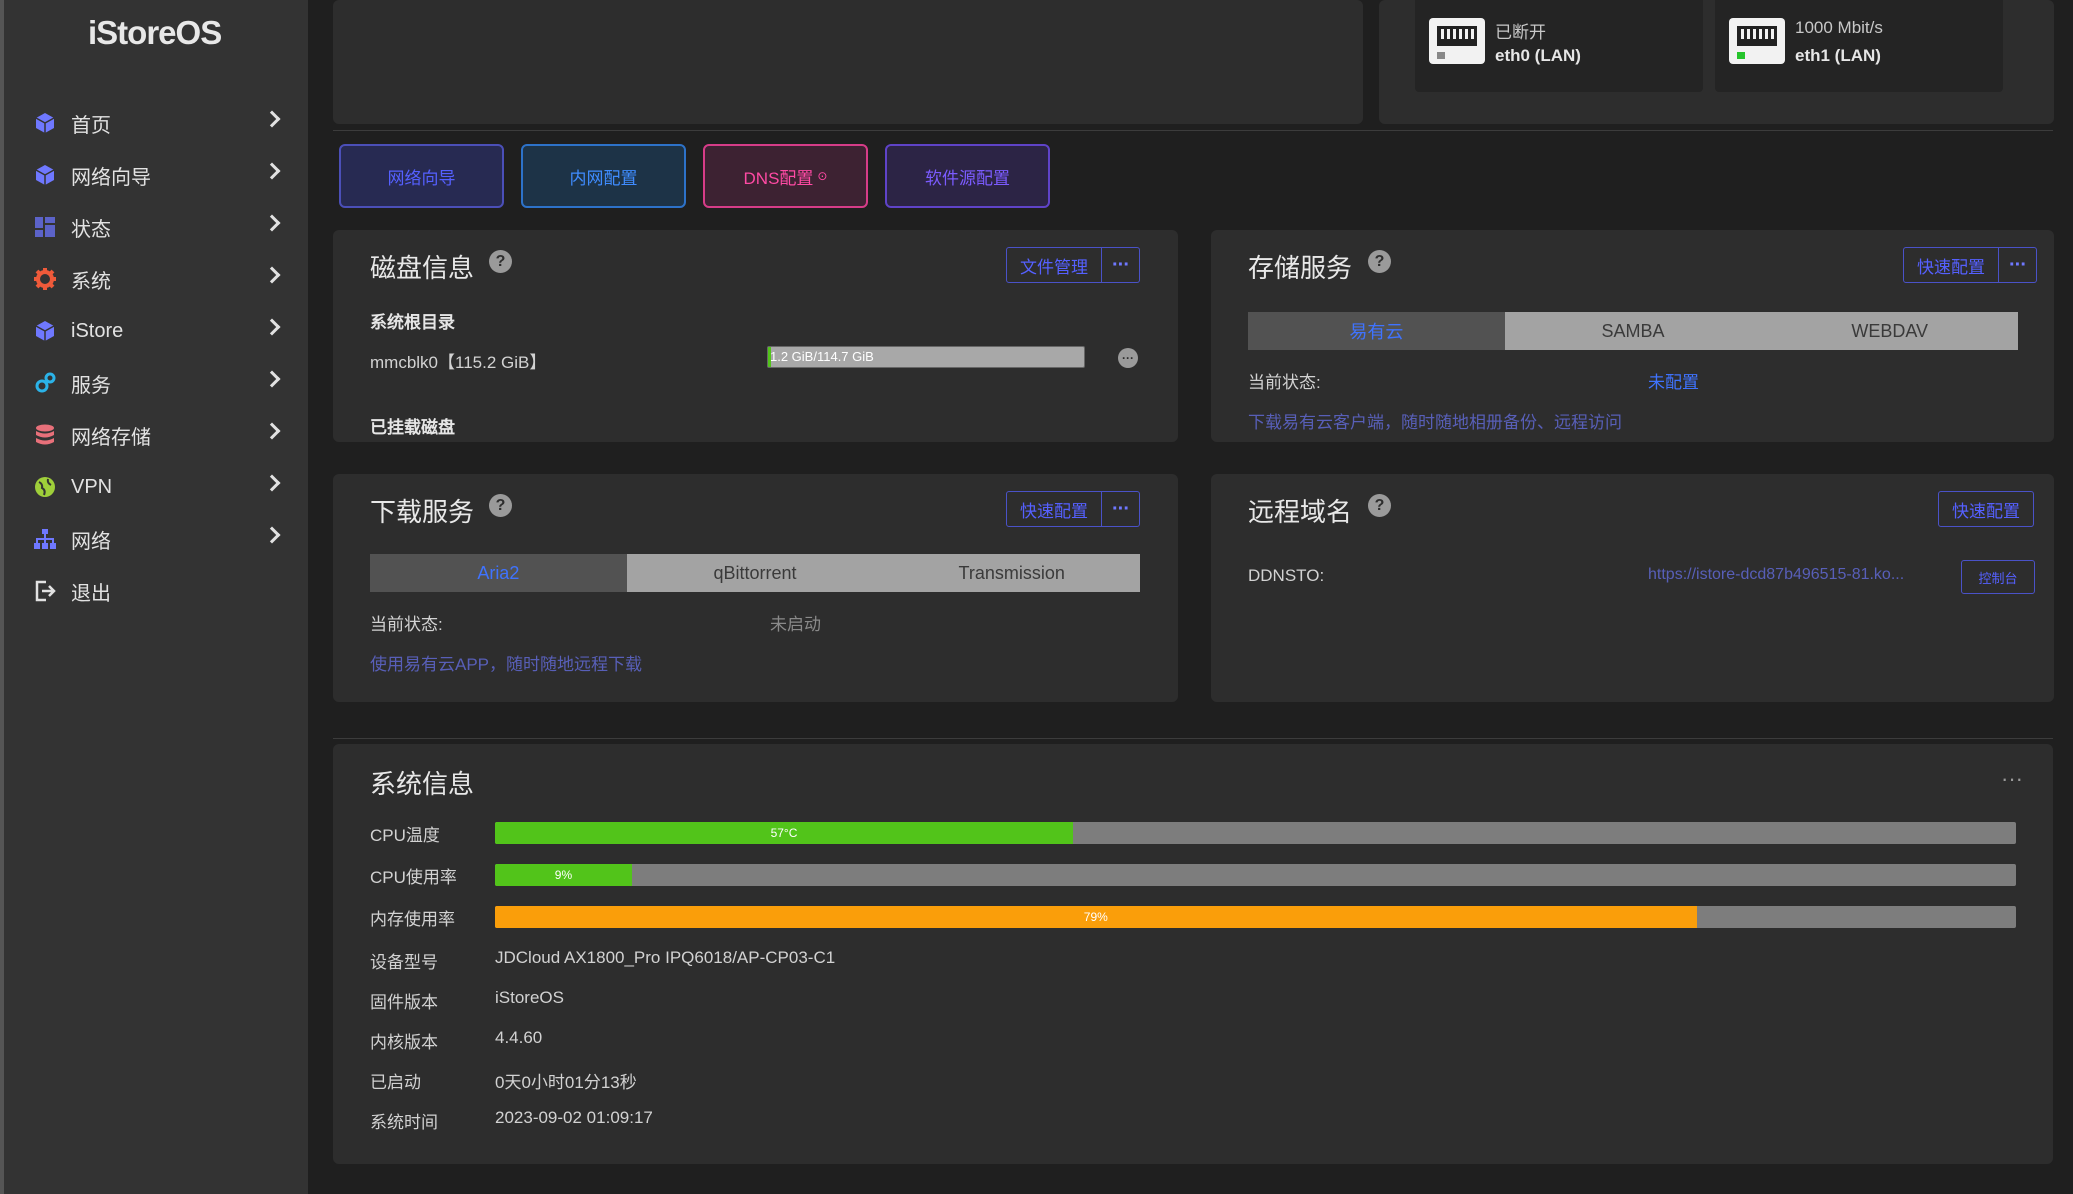  What do you see at coordinates (45, 279) in the screenshot?
I see `gear-icon` at bounding box center [45, 279].